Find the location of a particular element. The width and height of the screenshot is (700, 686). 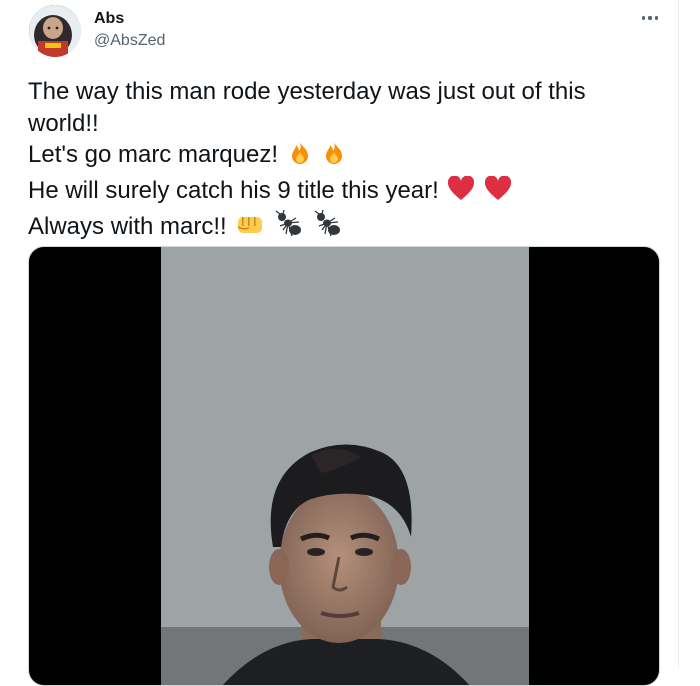

more-options-button is located at coordinates (650, 18).